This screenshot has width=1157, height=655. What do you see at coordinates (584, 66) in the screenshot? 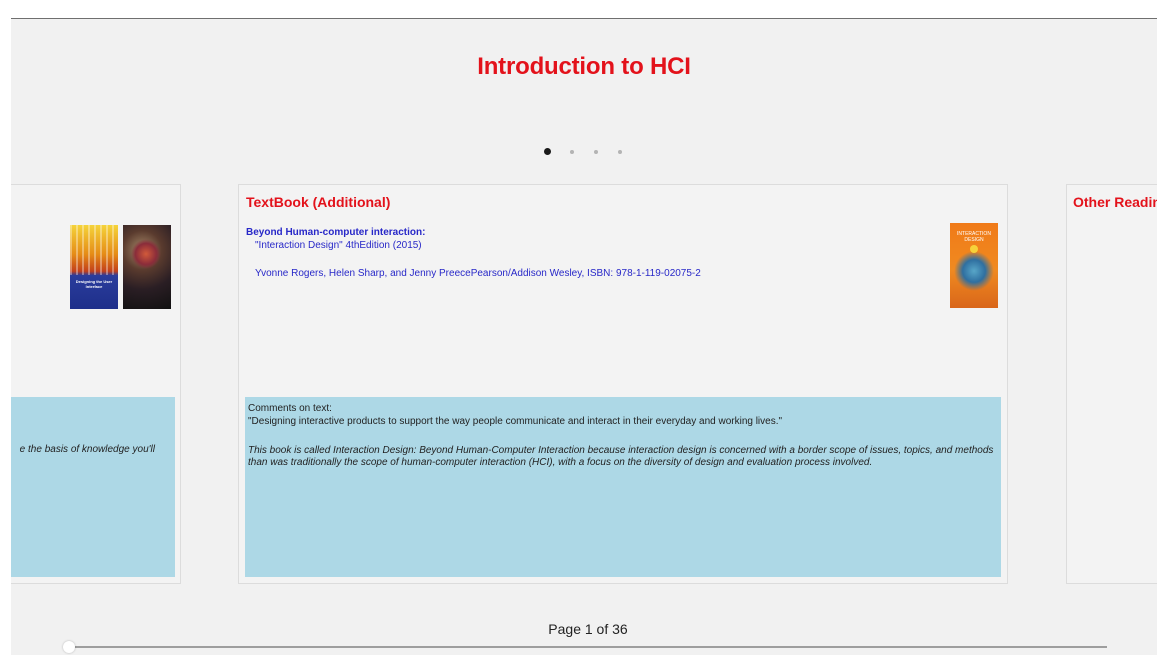
I see `page-title: Introduction to HCI` at bounding box center [584, 66].